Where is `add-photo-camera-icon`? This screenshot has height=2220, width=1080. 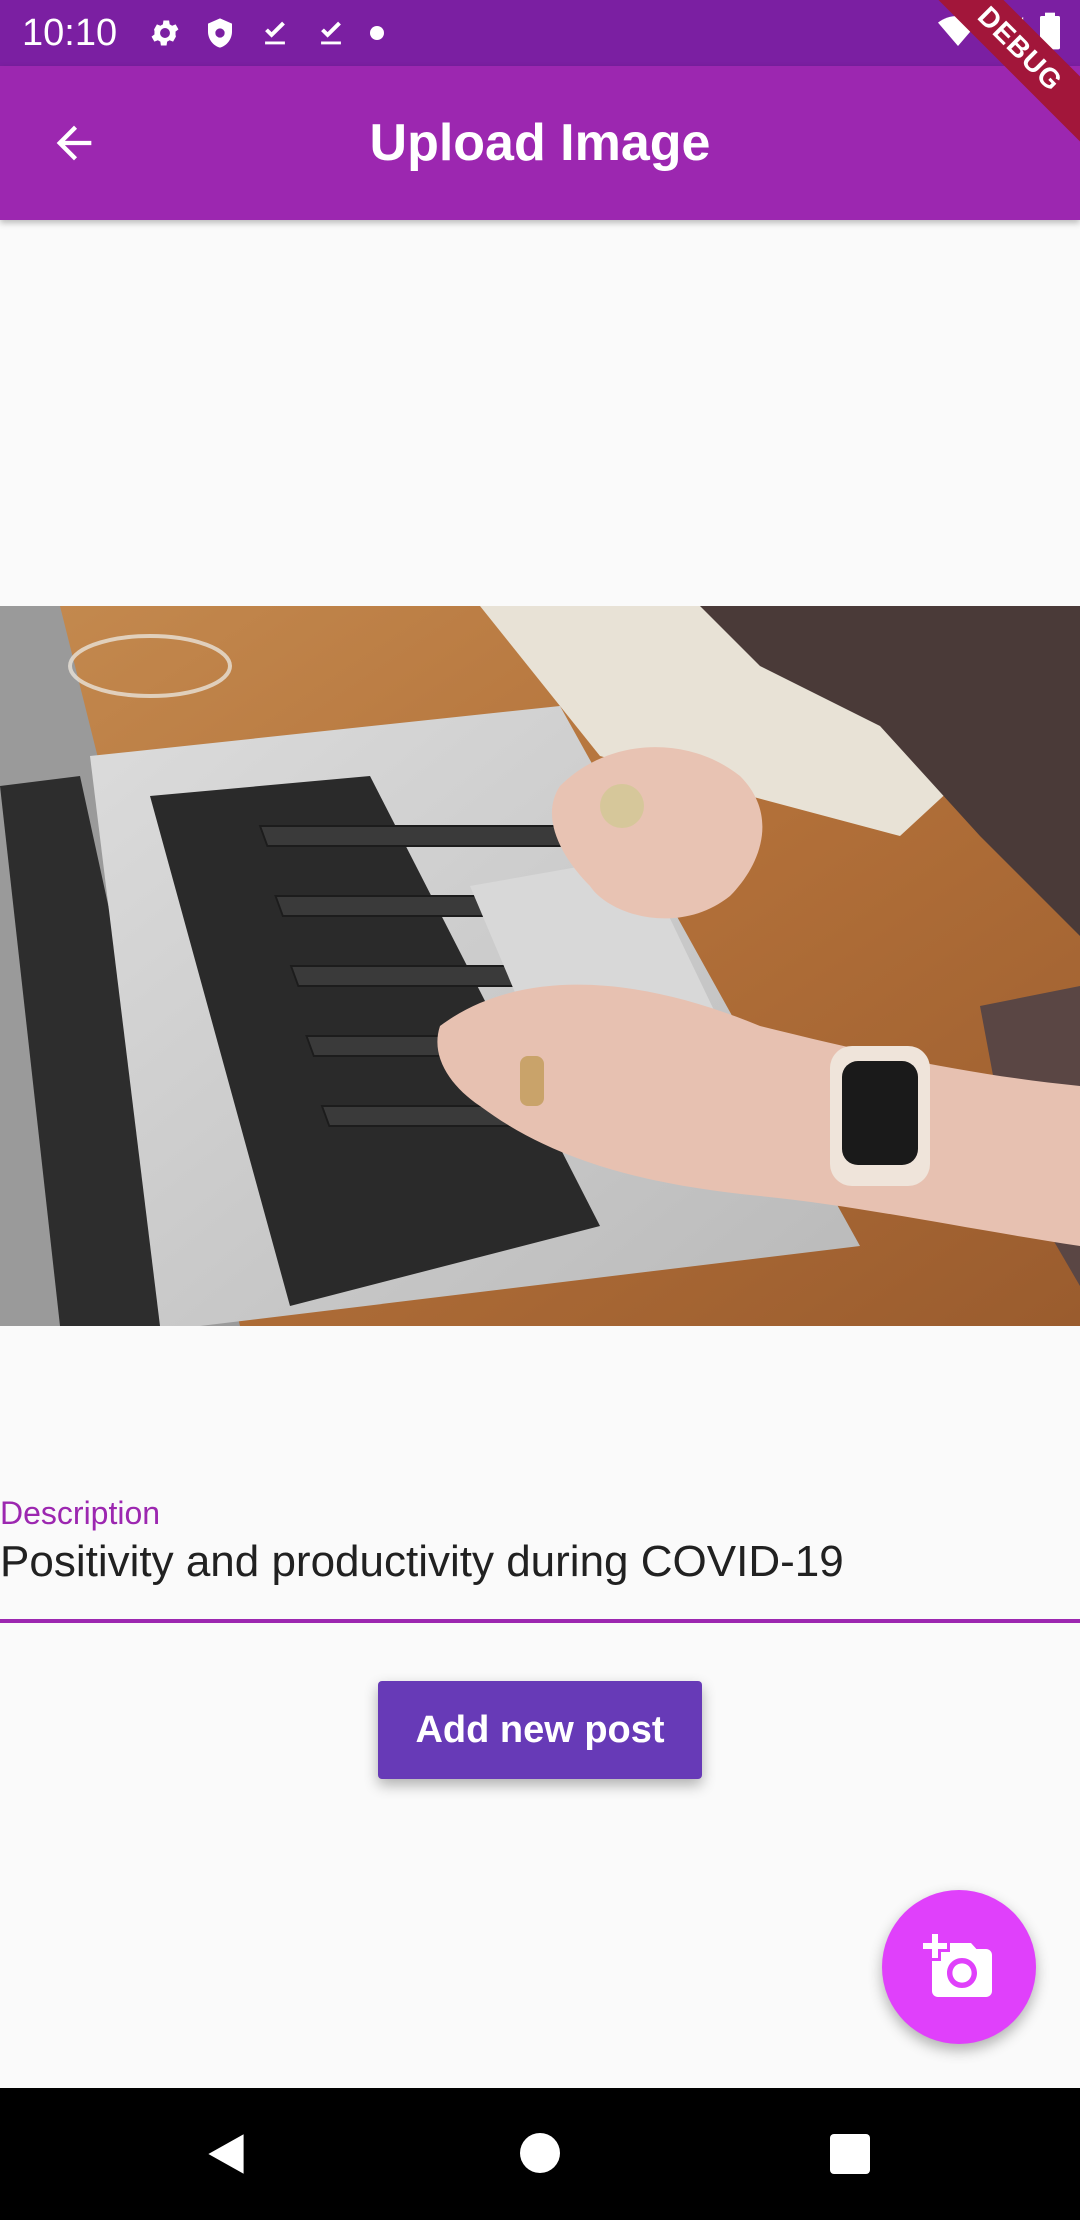
add-photo-camera-icon is located at coordinates (957, 1965).